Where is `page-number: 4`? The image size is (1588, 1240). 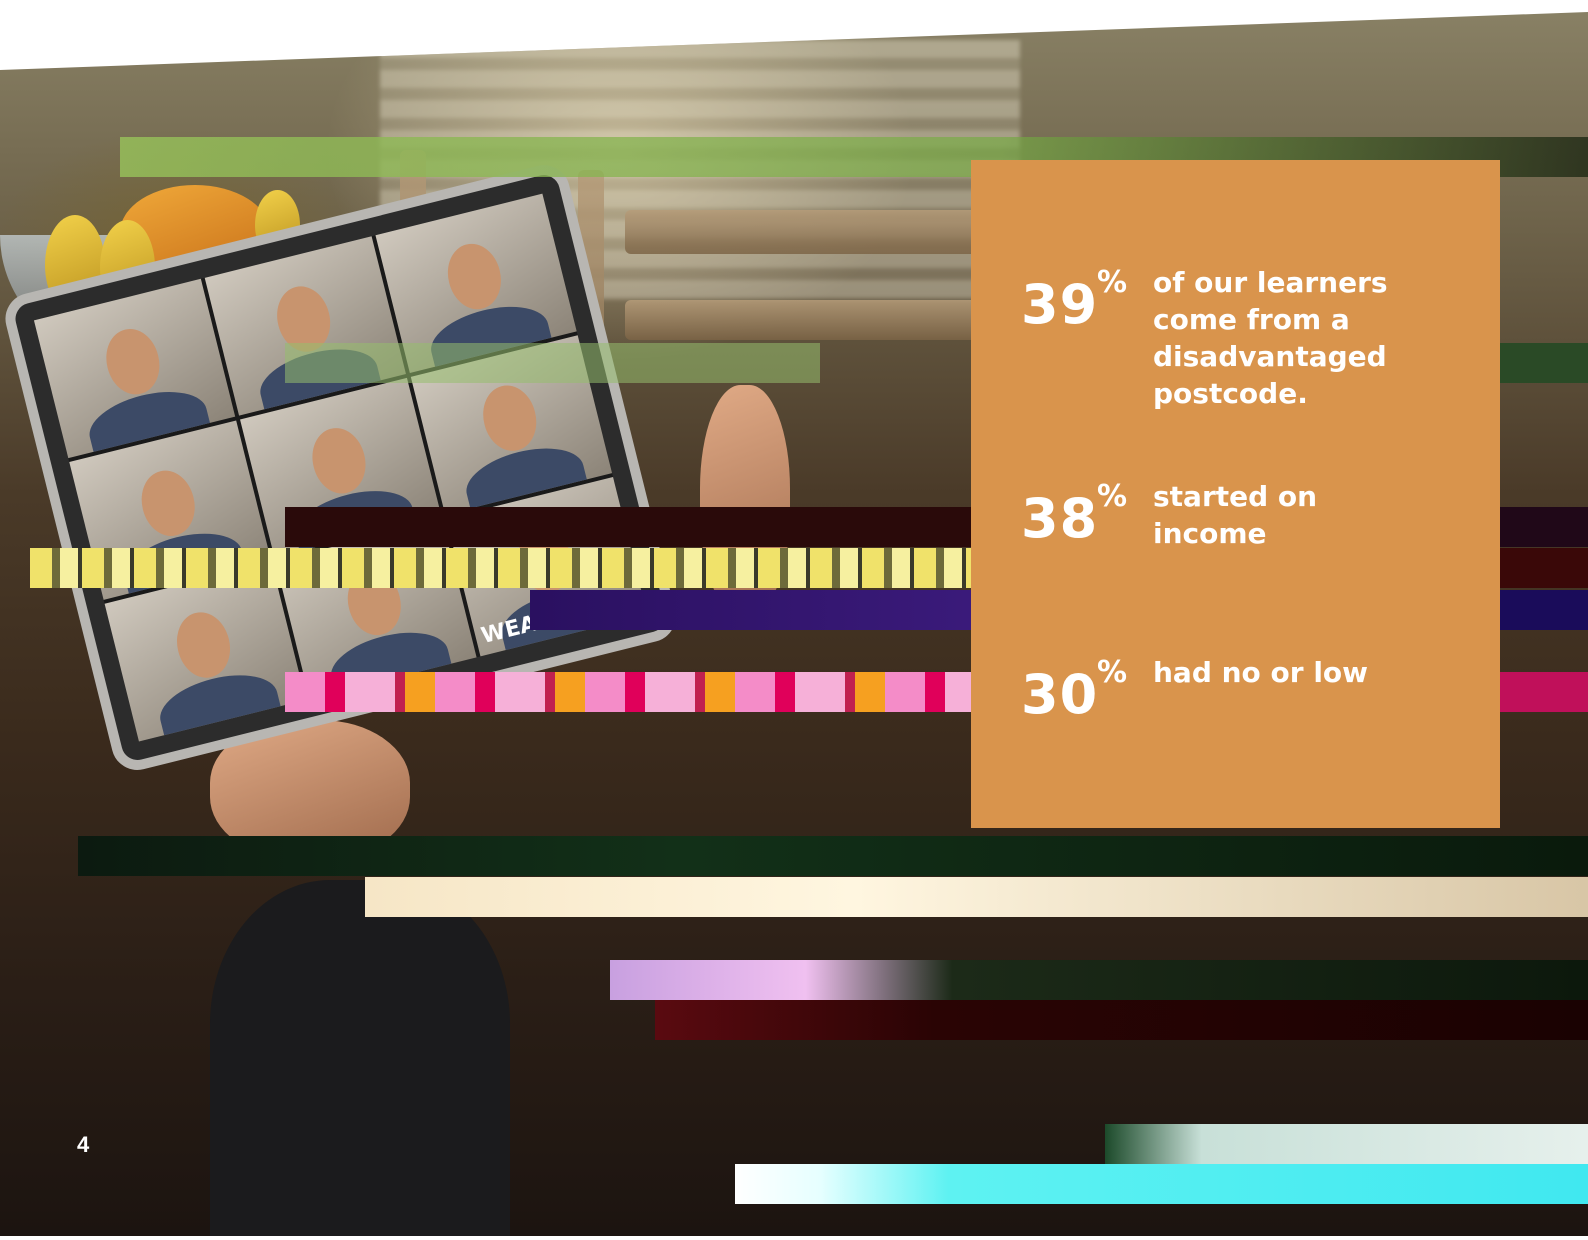 page-number: 4 is located at coordinates (83, 1144).